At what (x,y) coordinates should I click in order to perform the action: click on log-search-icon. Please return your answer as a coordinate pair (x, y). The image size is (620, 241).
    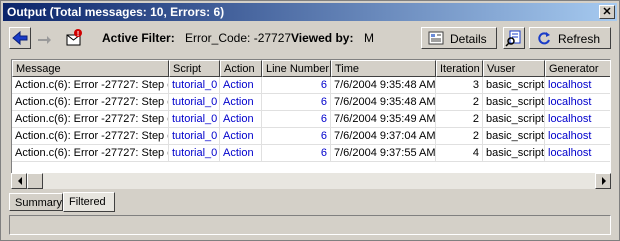
    Looking at the image, I should click on (513, 38).